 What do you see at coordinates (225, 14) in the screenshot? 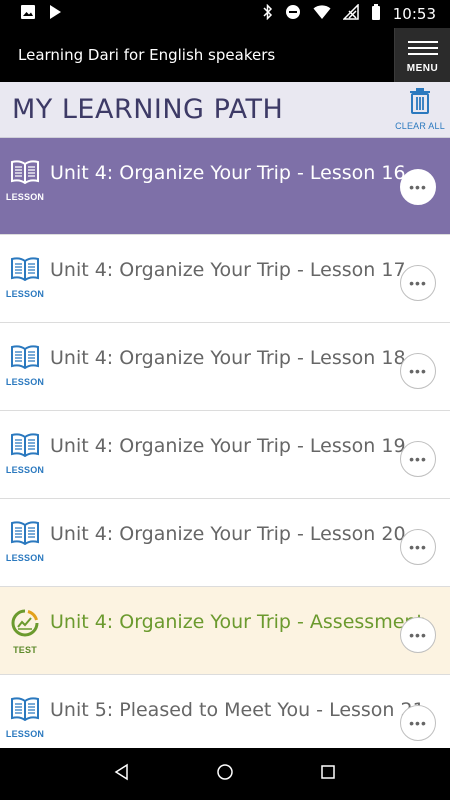
I see `status-bar: 10:53` at bounding box center [225, 14].